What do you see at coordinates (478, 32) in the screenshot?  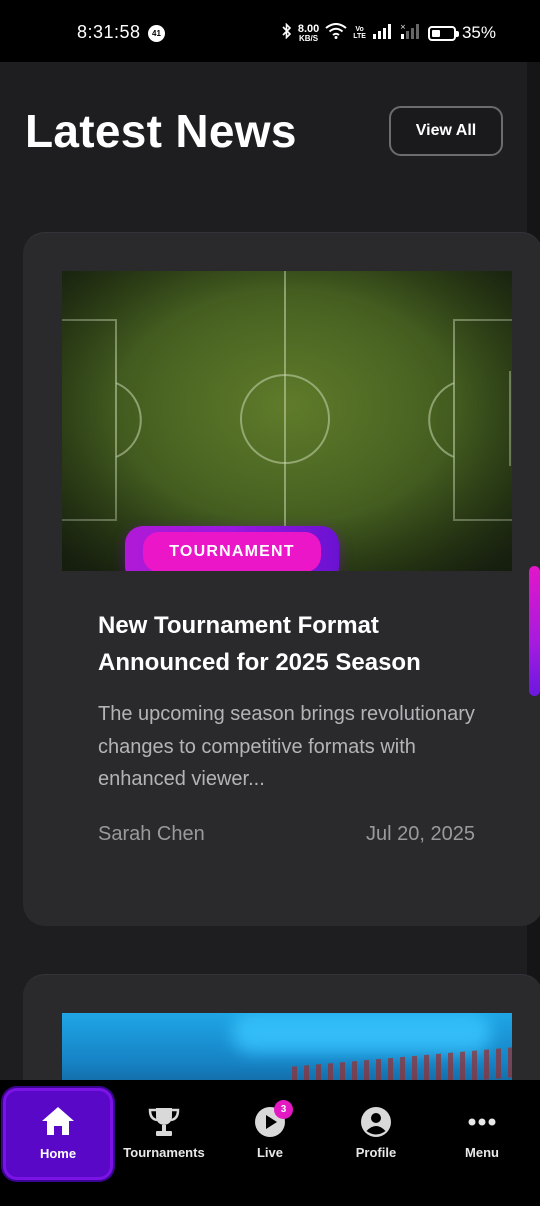 I see `battery-percent: 35%` at bounding box center [478, 32].